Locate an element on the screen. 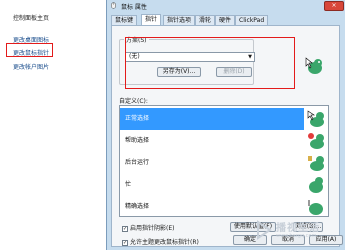 The image size is (345, 250). dinosaur-help-pointer-icon is located at coordinates (316, 141).